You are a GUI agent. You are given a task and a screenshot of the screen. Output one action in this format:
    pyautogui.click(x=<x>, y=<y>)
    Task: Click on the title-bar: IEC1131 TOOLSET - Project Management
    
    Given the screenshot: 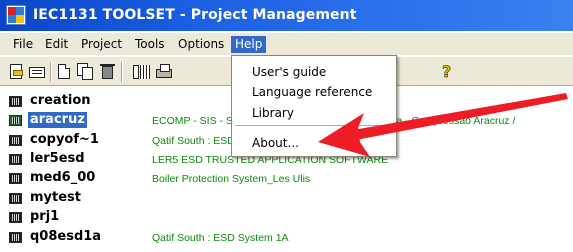 What is the action you would take?
    pyautogui.click(x=286, y=15)
    